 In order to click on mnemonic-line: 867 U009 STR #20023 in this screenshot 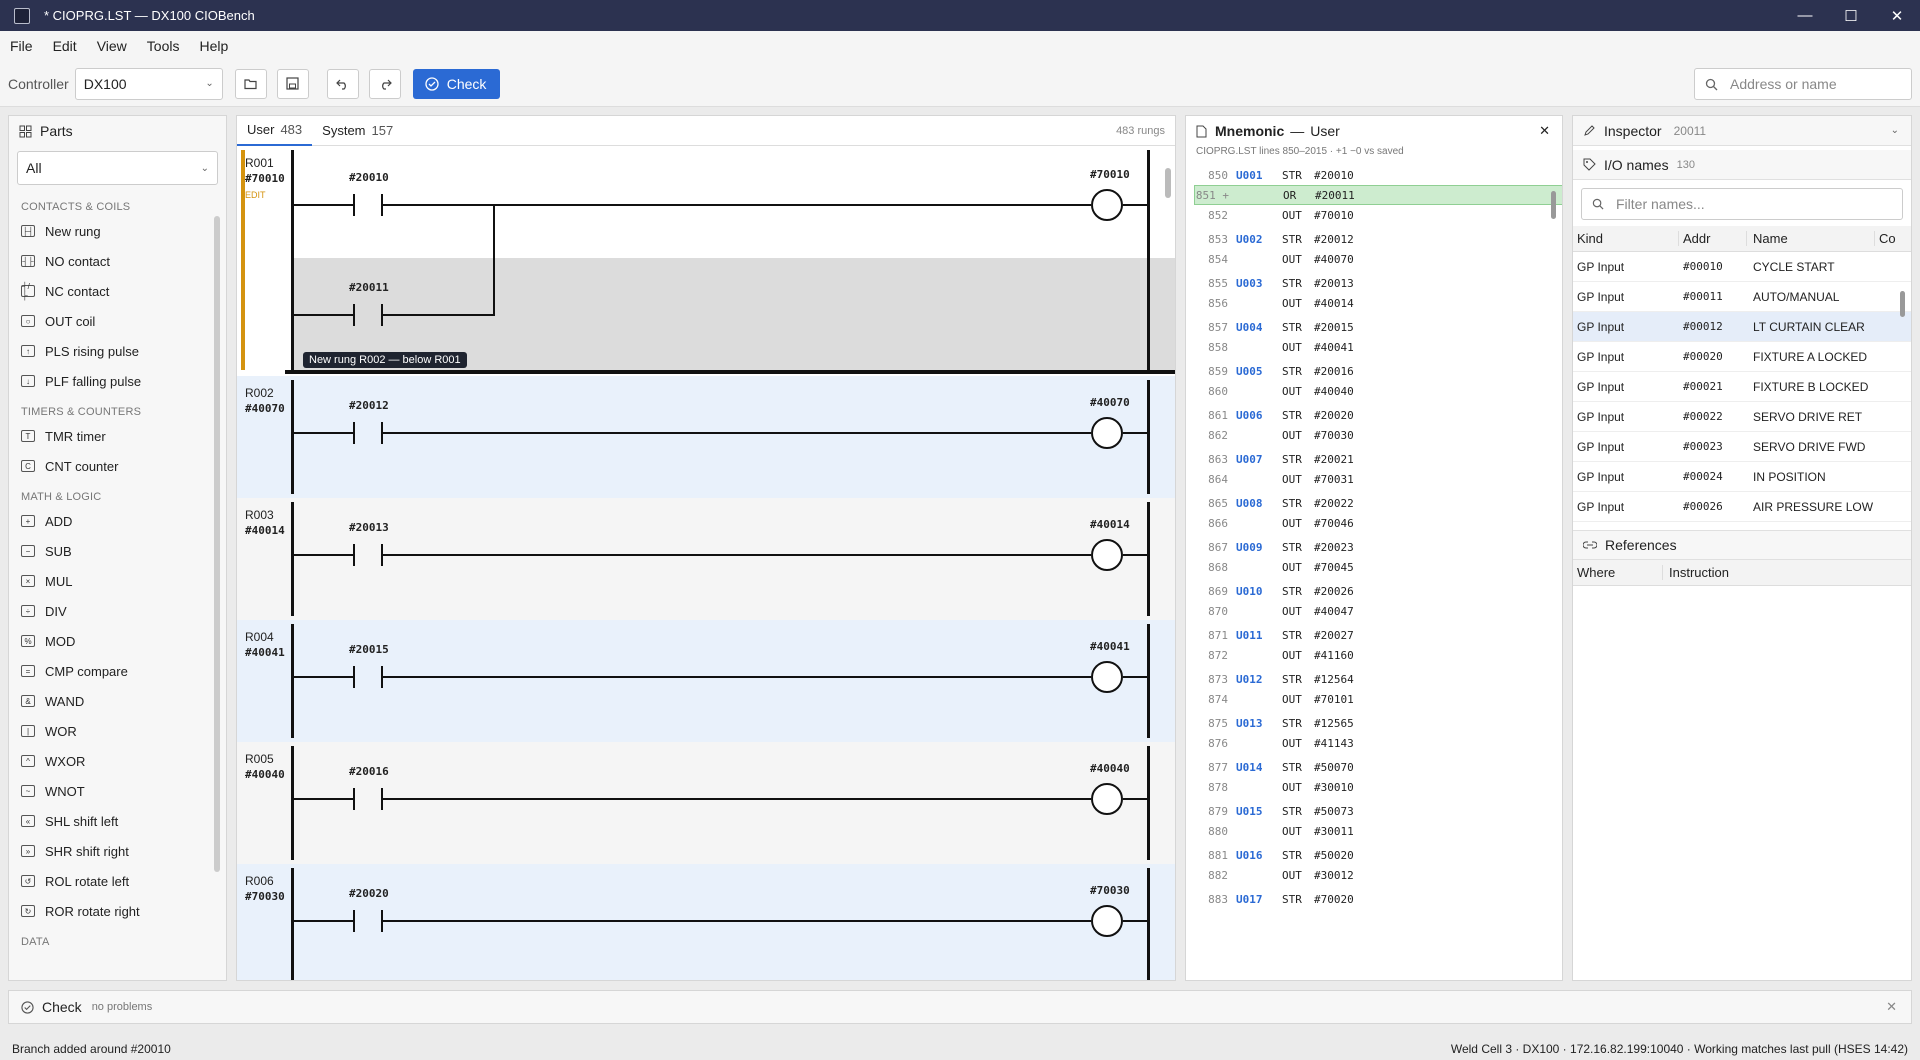, I will do `click(1378, 547)`.